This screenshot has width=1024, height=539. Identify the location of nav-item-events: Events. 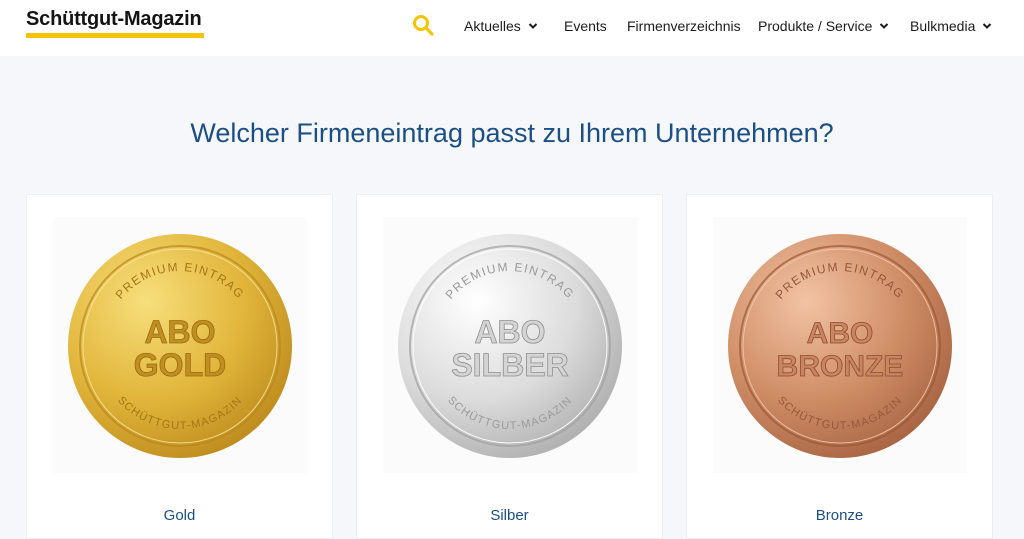
(585, 26).